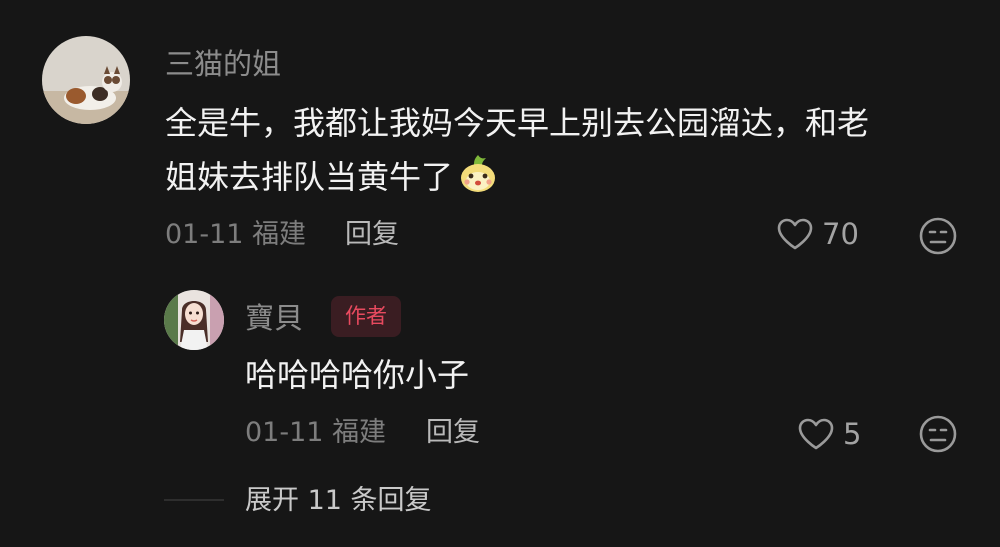  I want to click on comment-dislike-icon, so click(938, 236).